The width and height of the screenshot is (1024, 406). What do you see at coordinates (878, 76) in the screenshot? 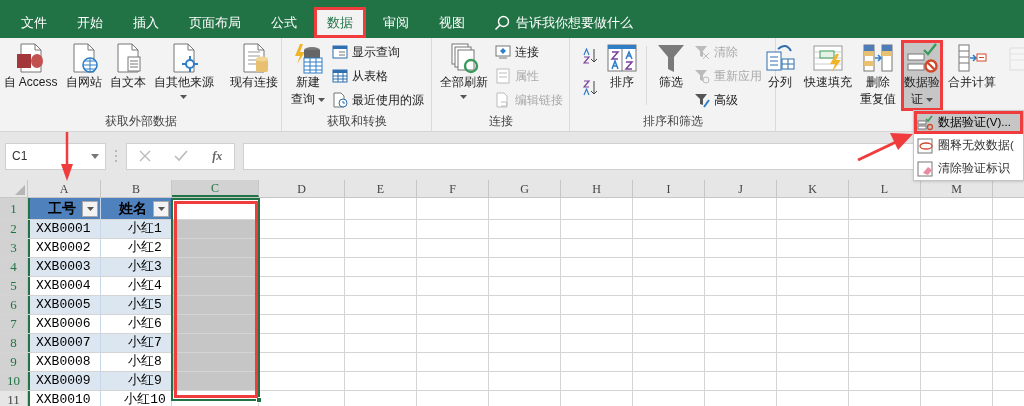
I see `ribbon-button: 删除 重复值` at bounding box center [878, 76].